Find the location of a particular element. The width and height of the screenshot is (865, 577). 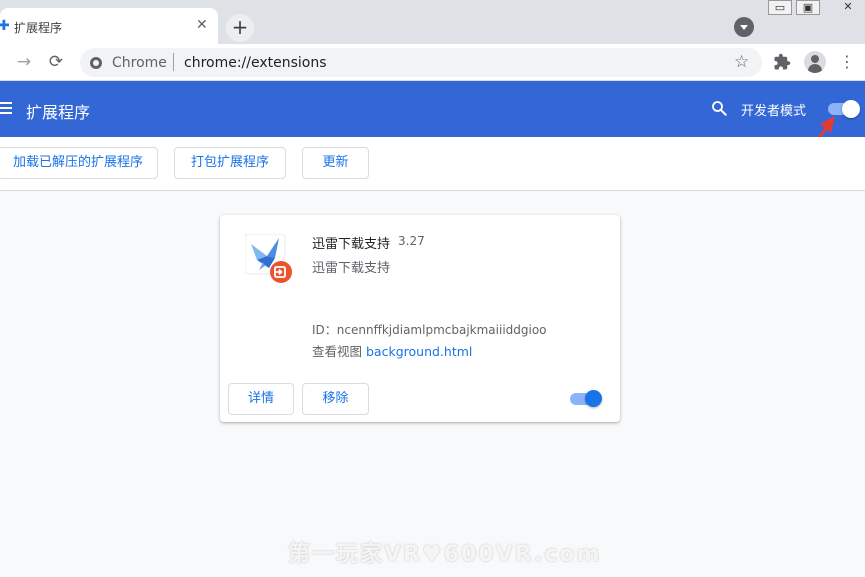

load-unpacked-button: 加载已解压的扩展程序 is located at coordinates (79, 163).